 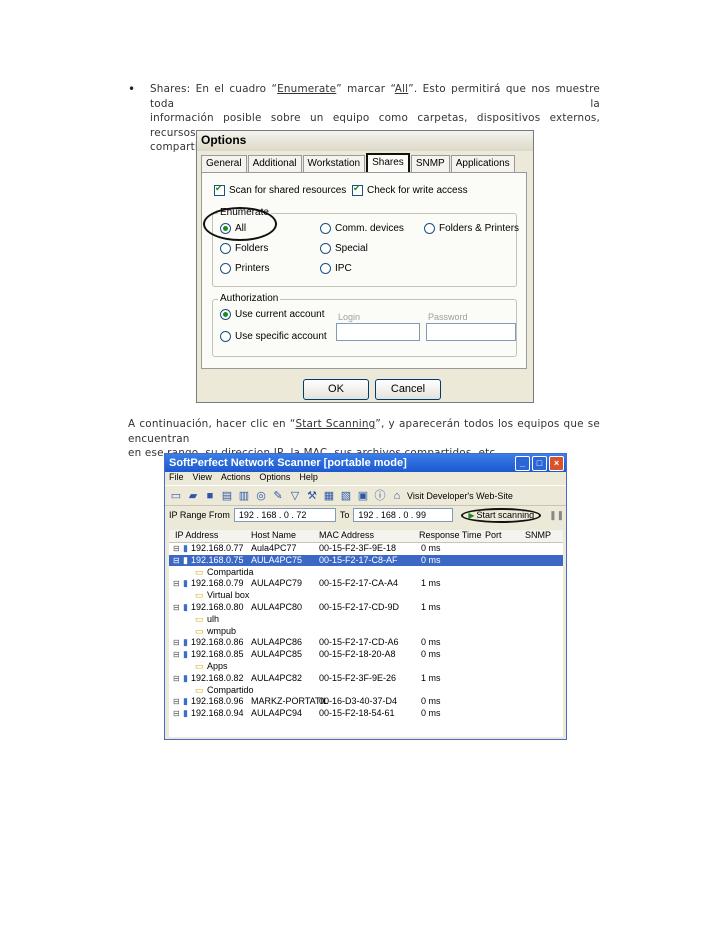 I want to click on tab-workstation: Workstation, so click(x=334, y=164).